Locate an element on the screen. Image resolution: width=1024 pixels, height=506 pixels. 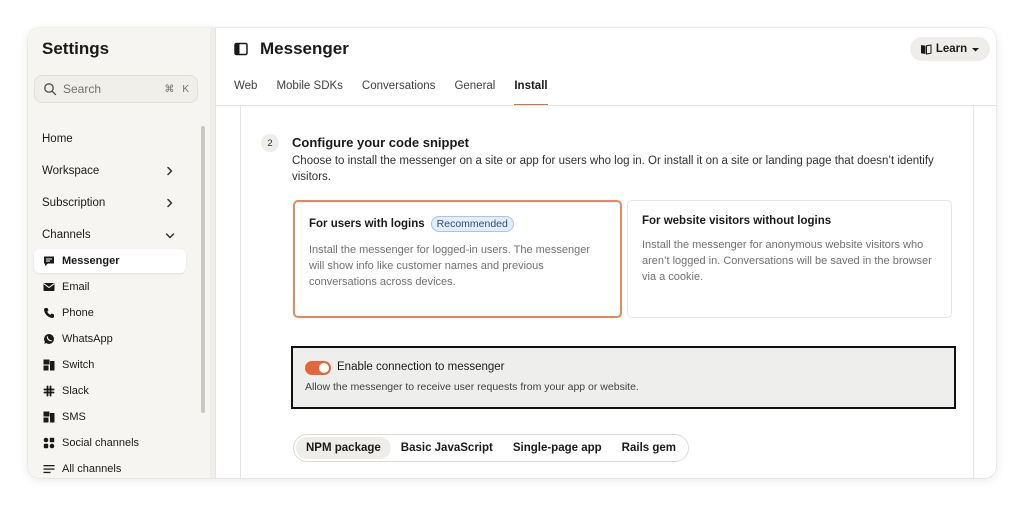
search-input: Search ⌘ K is located at coordinates (116, 89).